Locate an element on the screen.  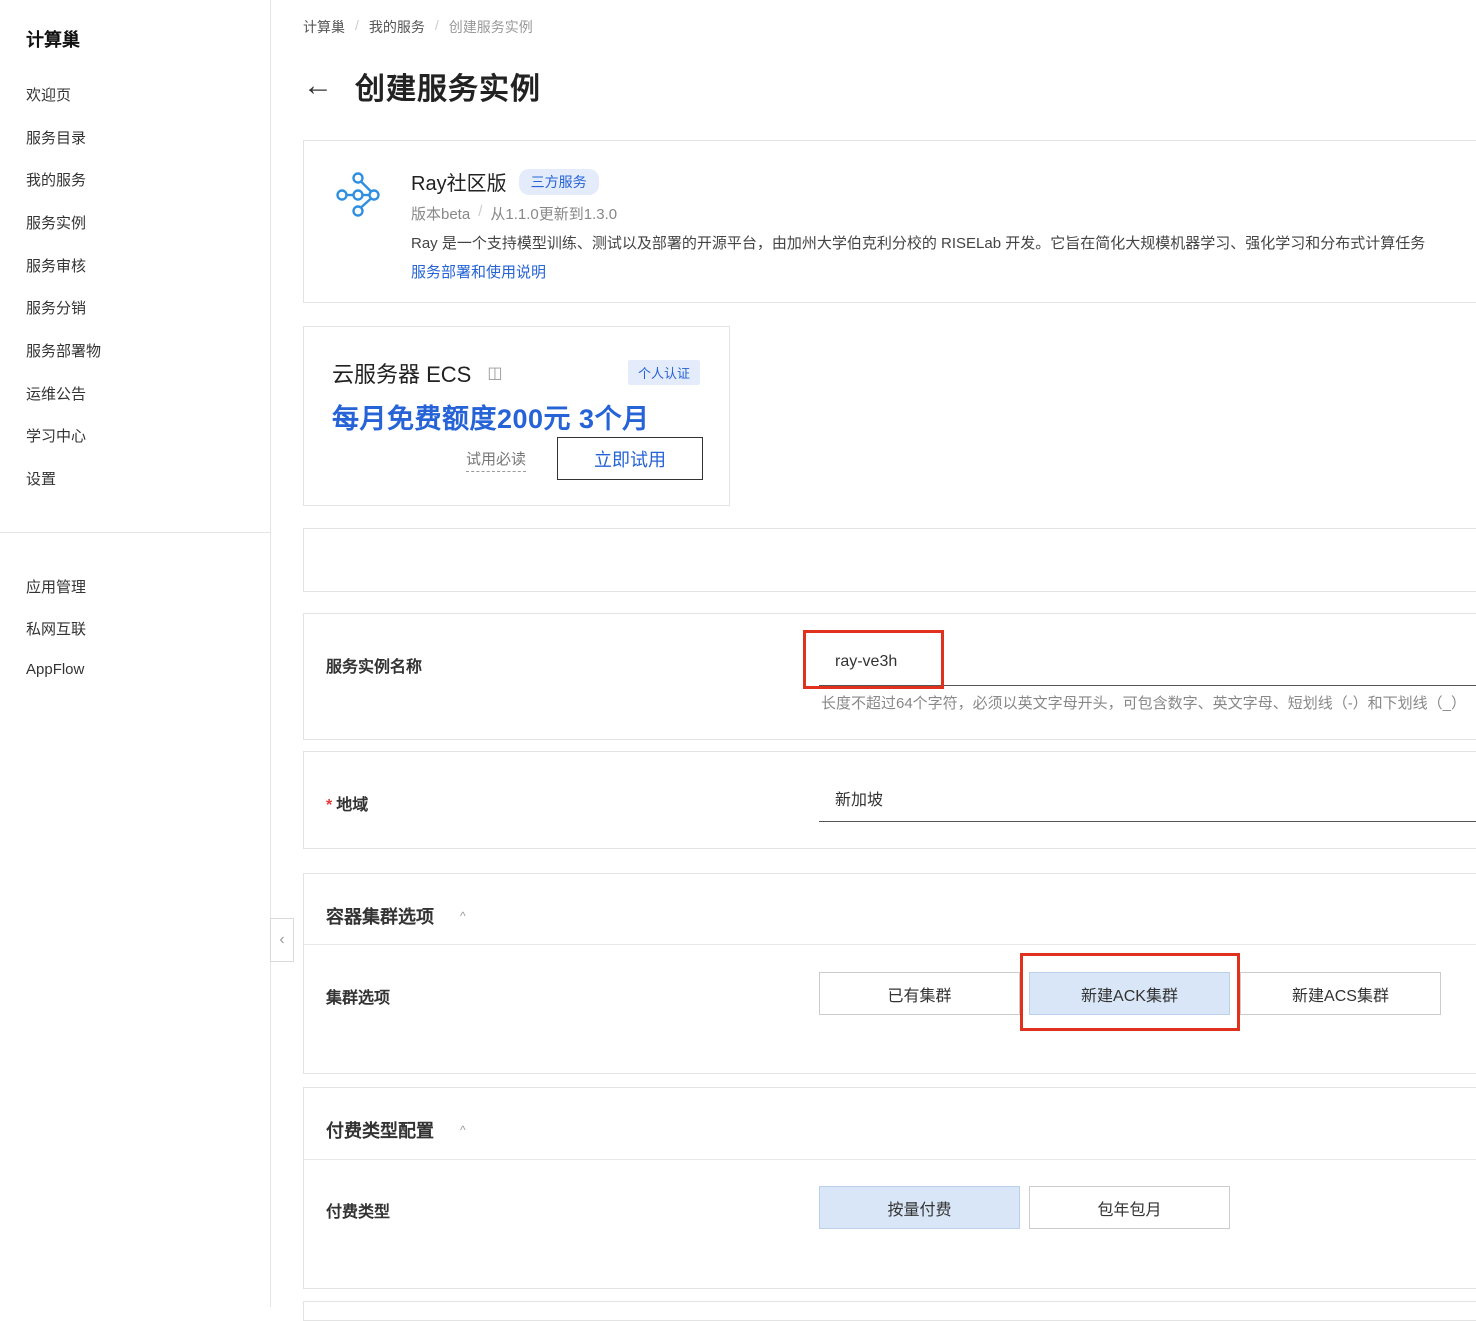
workflow-nodes-icon is located at coordinates (358, 194).